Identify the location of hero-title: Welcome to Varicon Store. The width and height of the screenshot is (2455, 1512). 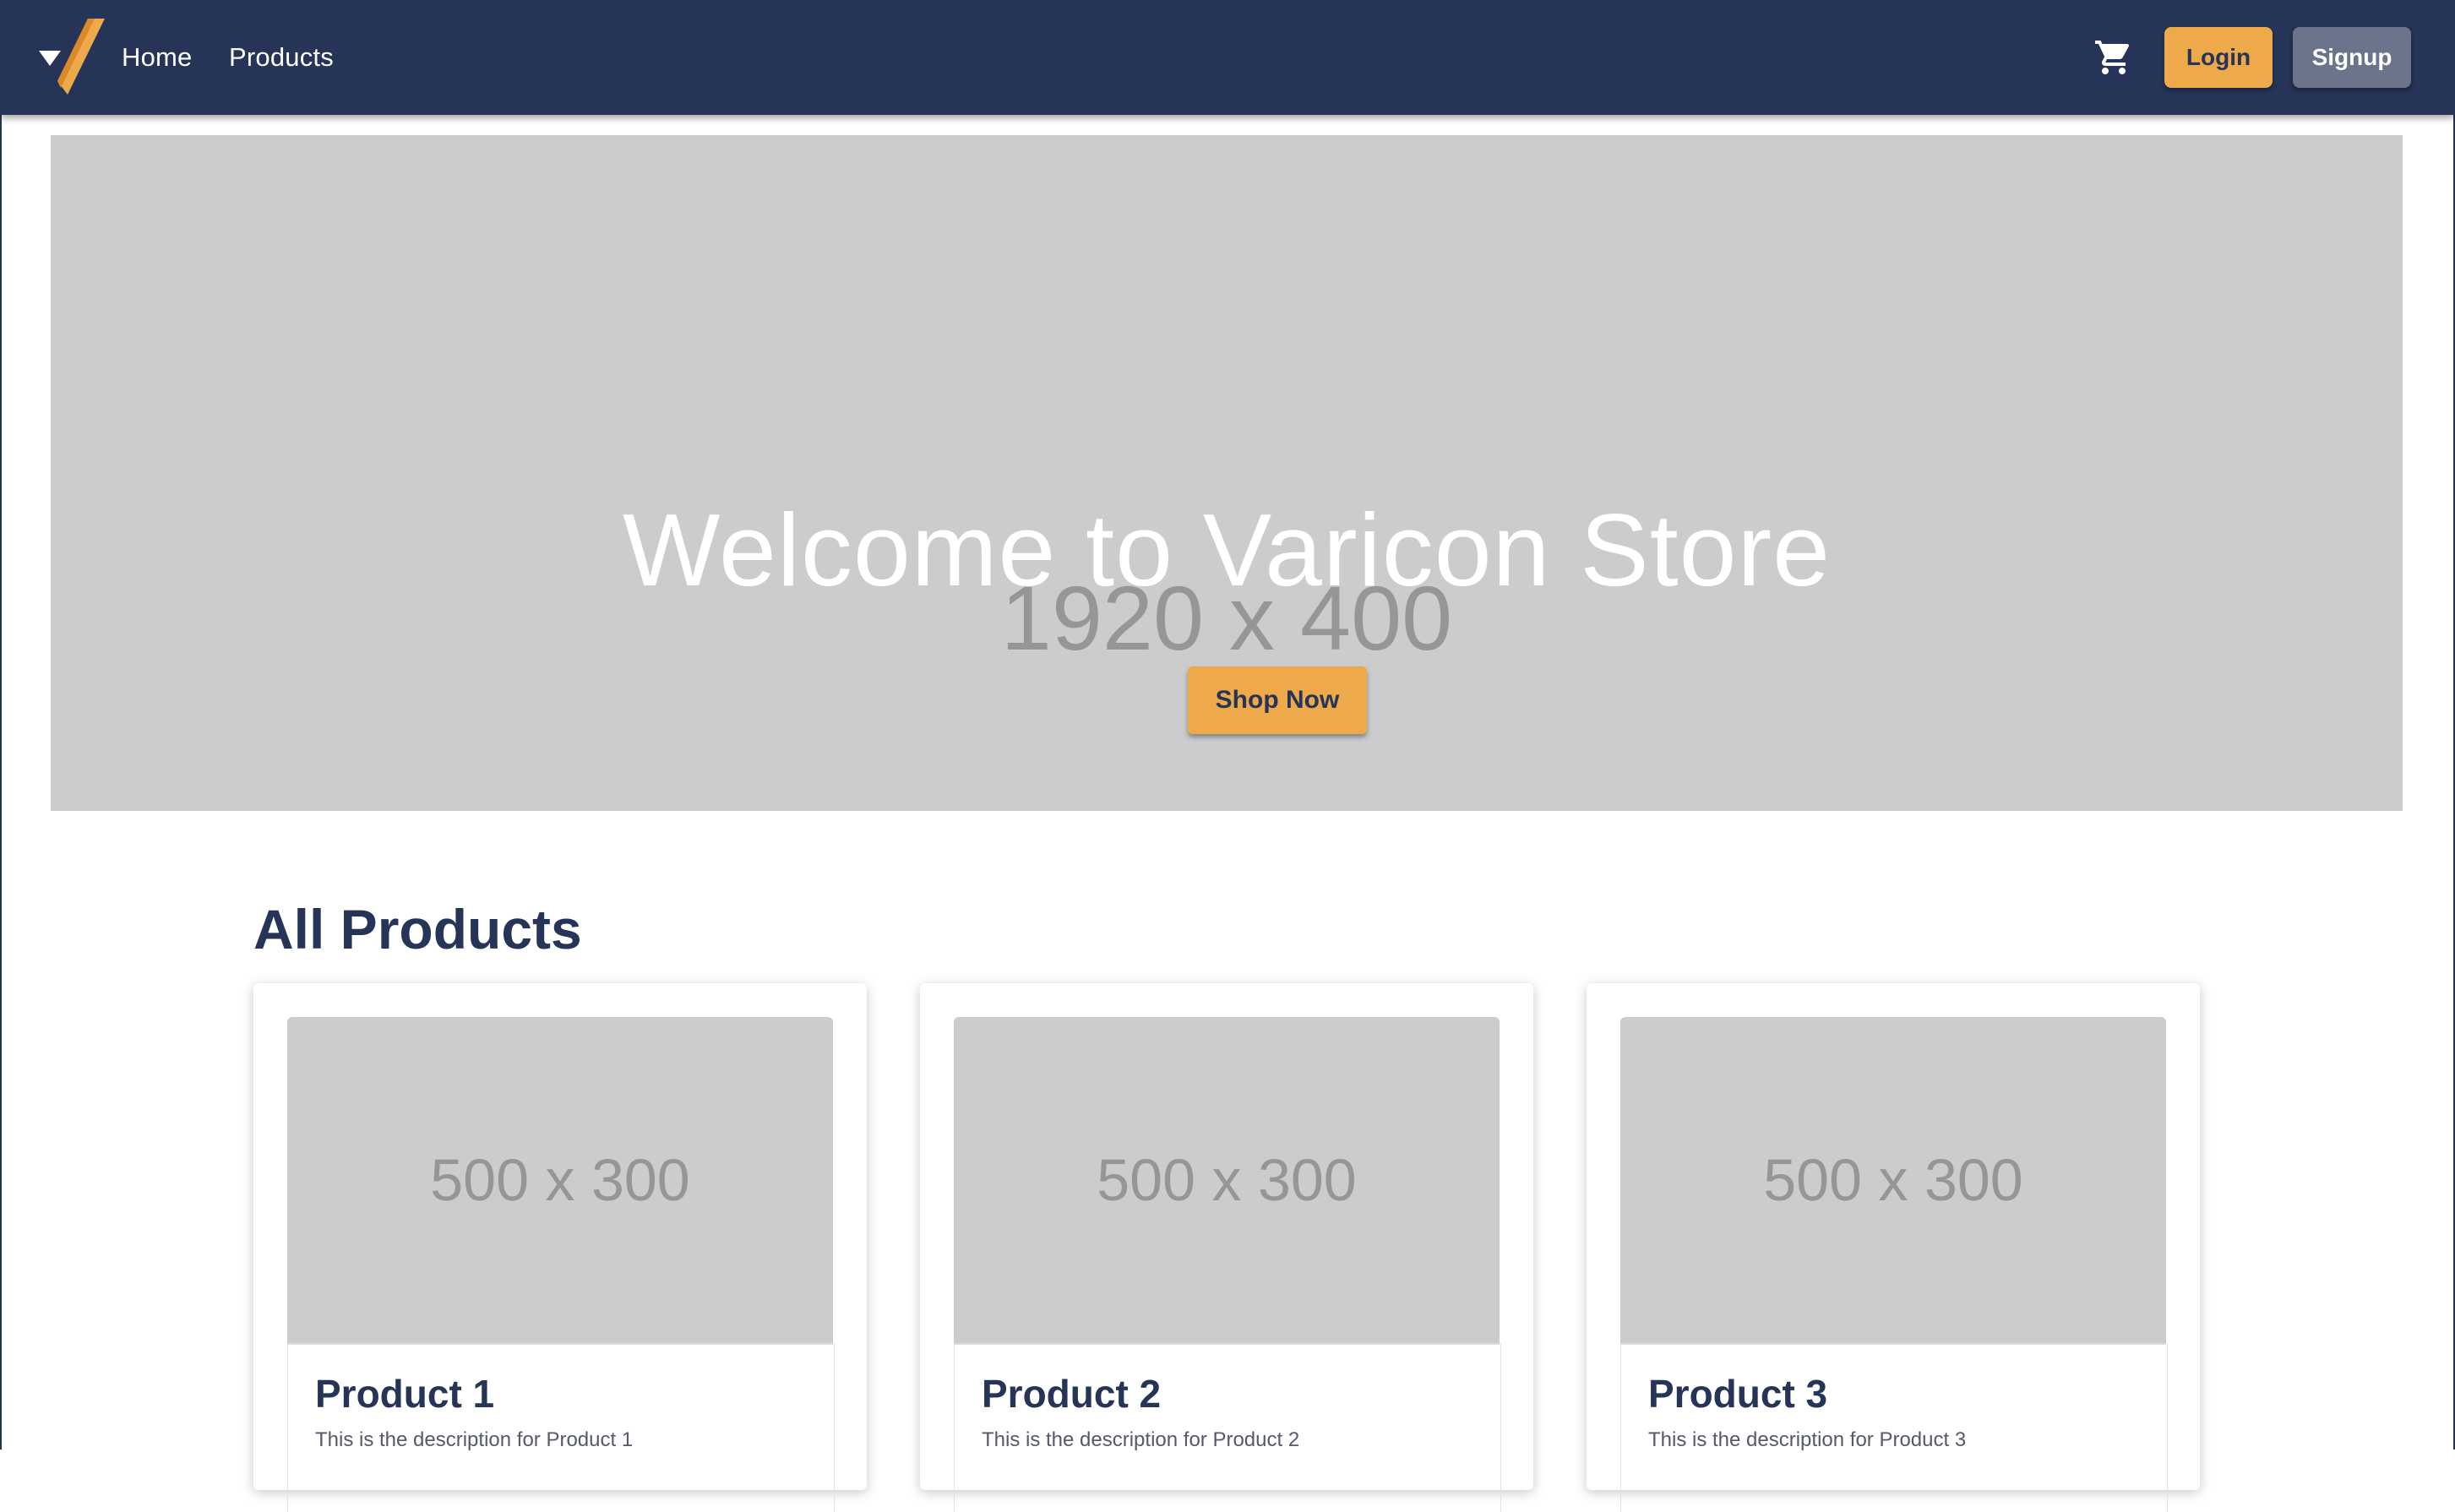
(1227, 550).